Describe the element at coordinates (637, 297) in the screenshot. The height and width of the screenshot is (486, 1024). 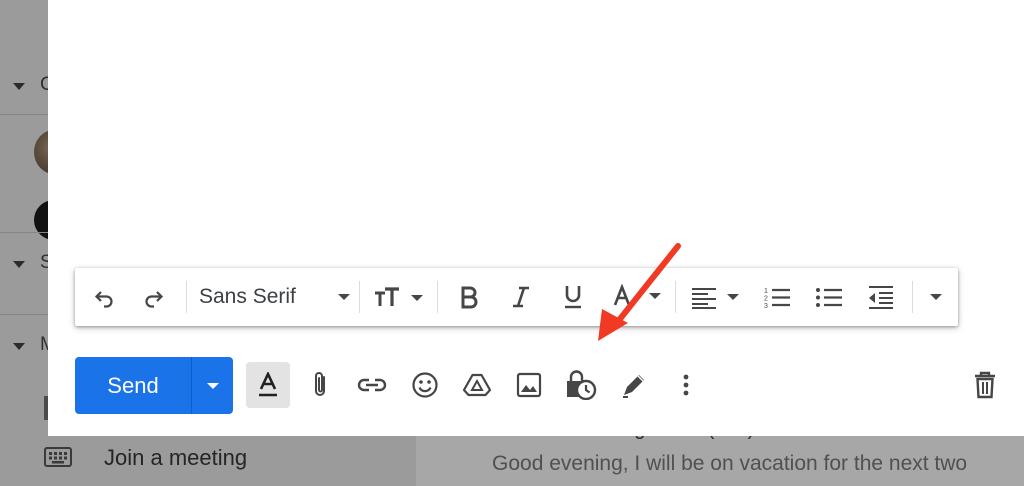
I see `text-color-icon` at that location.